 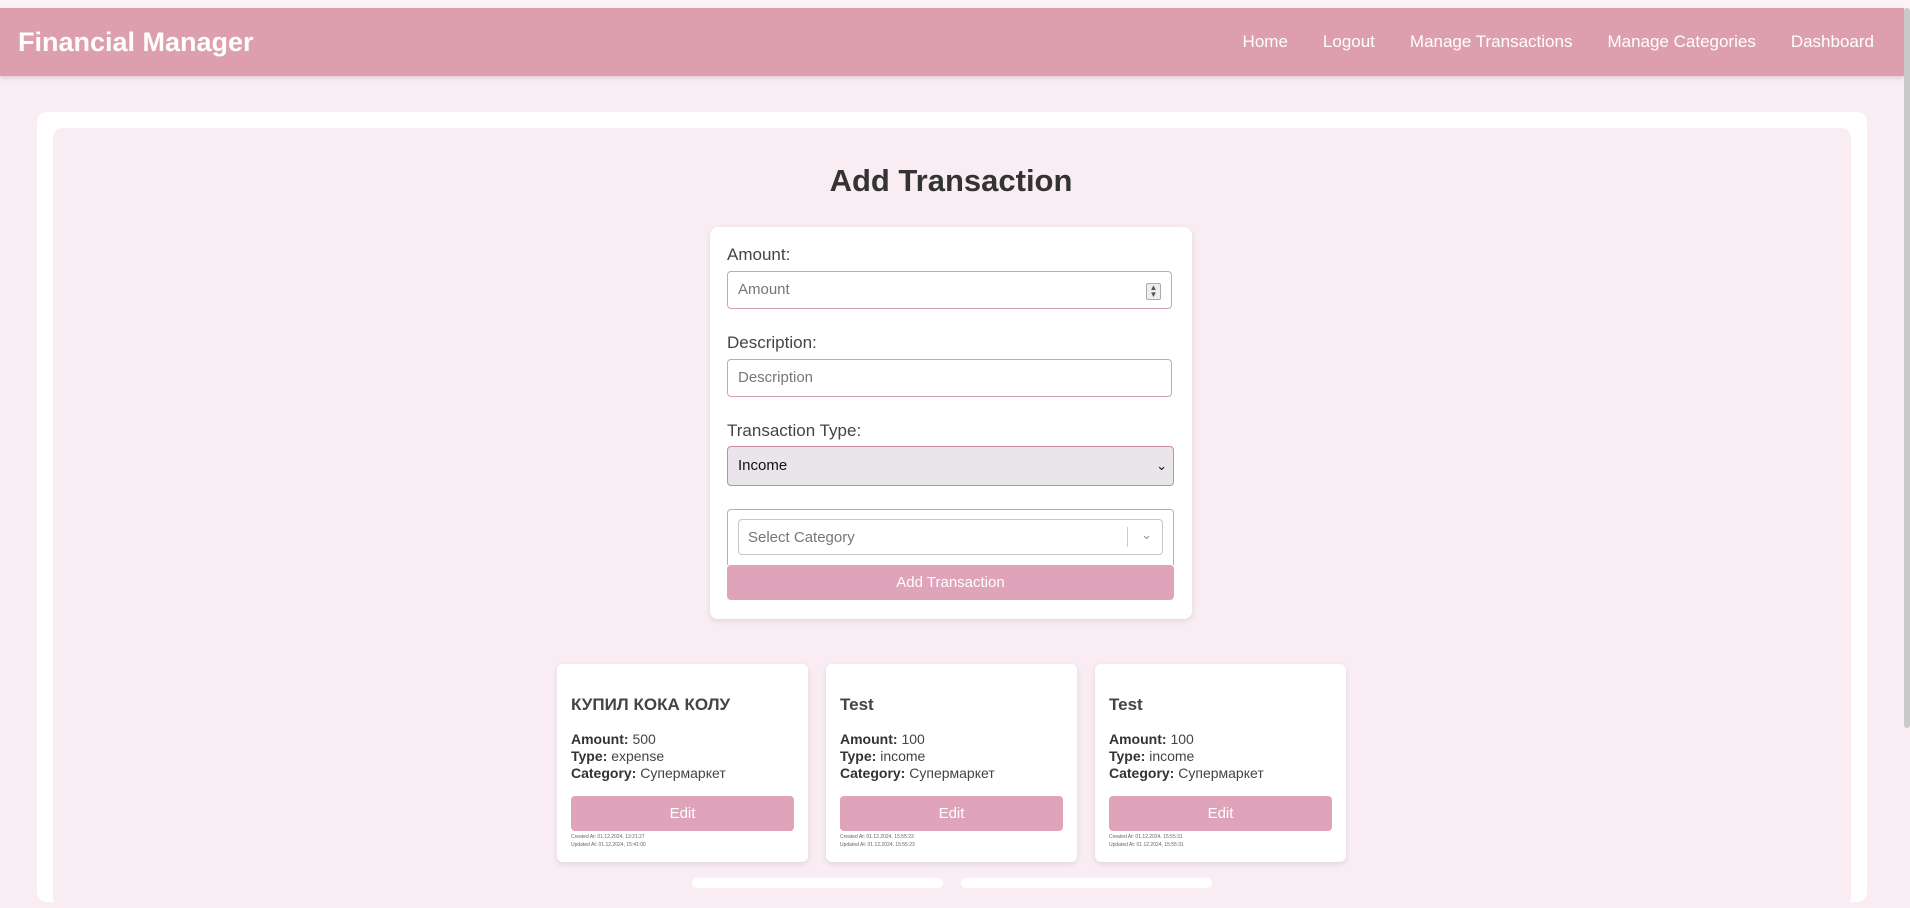 I want to click on category-placeholder: Select Category, so click(x=801, y=537).